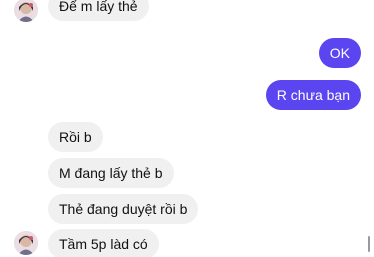 The image size is (374, 257). Describe the element at coordinates (98, 7) in the screenshot. I see `message-text: Để m lấy thẻ` at that location.